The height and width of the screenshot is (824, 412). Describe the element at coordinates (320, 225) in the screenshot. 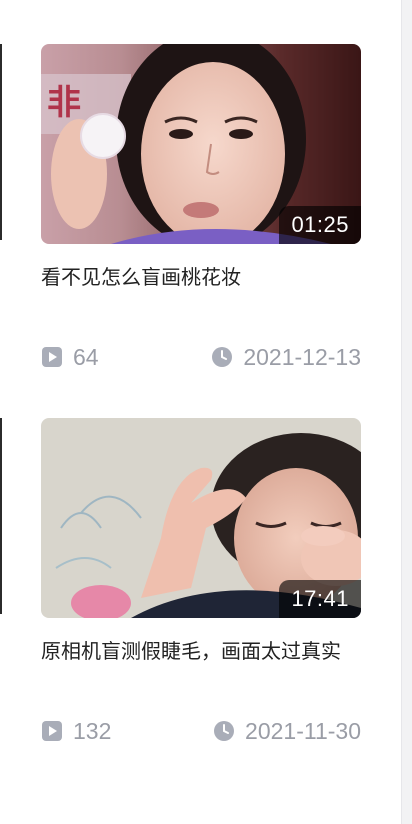

I see `video-duration: 01:25` at that location.